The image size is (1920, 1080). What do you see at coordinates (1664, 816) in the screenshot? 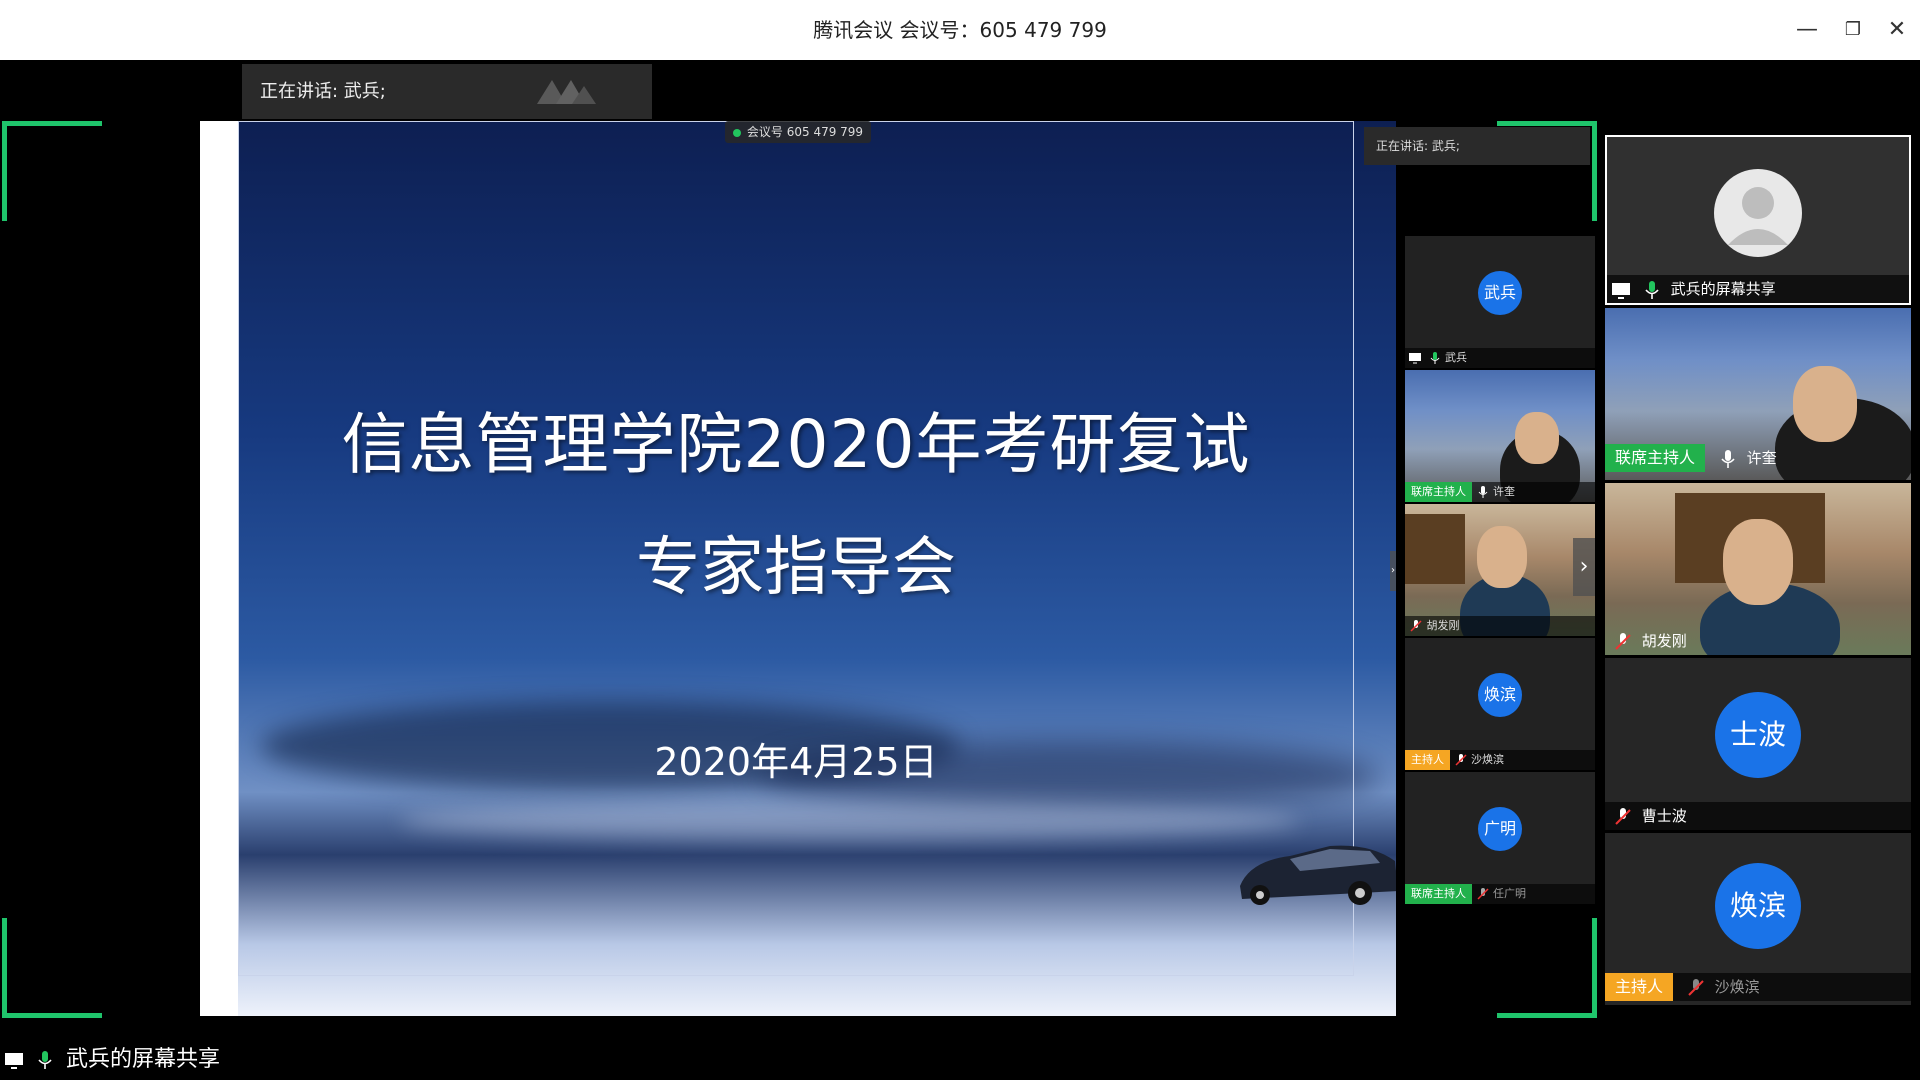
I see `participant-name: 曹士波` at bounding box center [1664, 816].